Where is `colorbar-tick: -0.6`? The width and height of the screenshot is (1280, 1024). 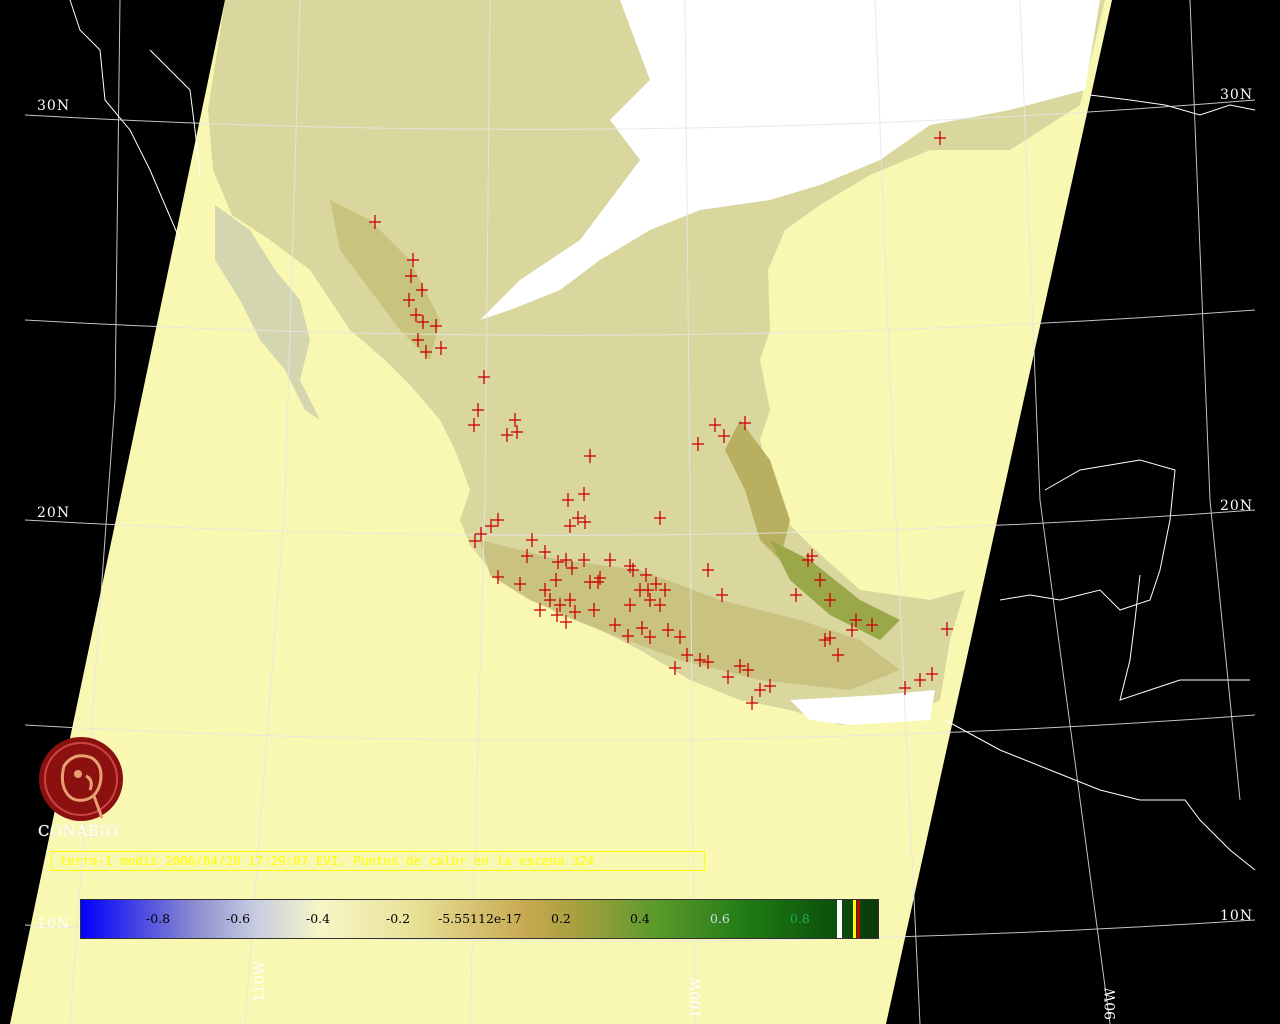 colorbar-tick: -0.6 is located at coordinates (238, 918).